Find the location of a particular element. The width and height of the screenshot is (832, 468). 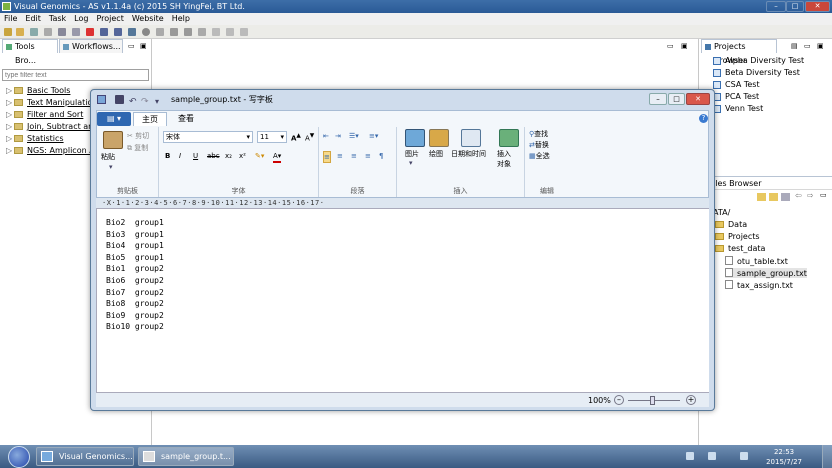

folder-item-data: Data is located at coordinates (731, 224).